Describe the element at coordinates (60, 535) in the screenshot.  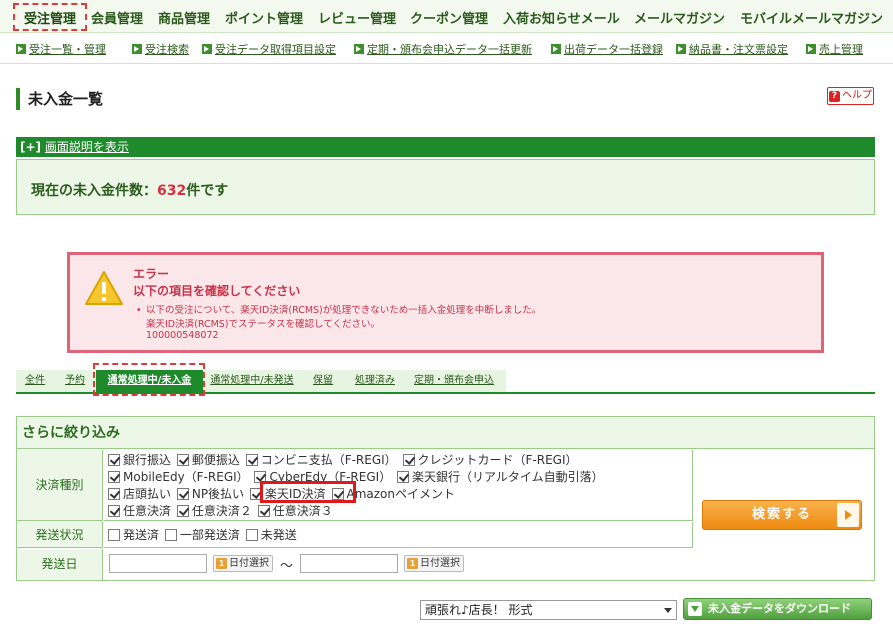
I see `shipping-status-label: 発送状況` at that location.